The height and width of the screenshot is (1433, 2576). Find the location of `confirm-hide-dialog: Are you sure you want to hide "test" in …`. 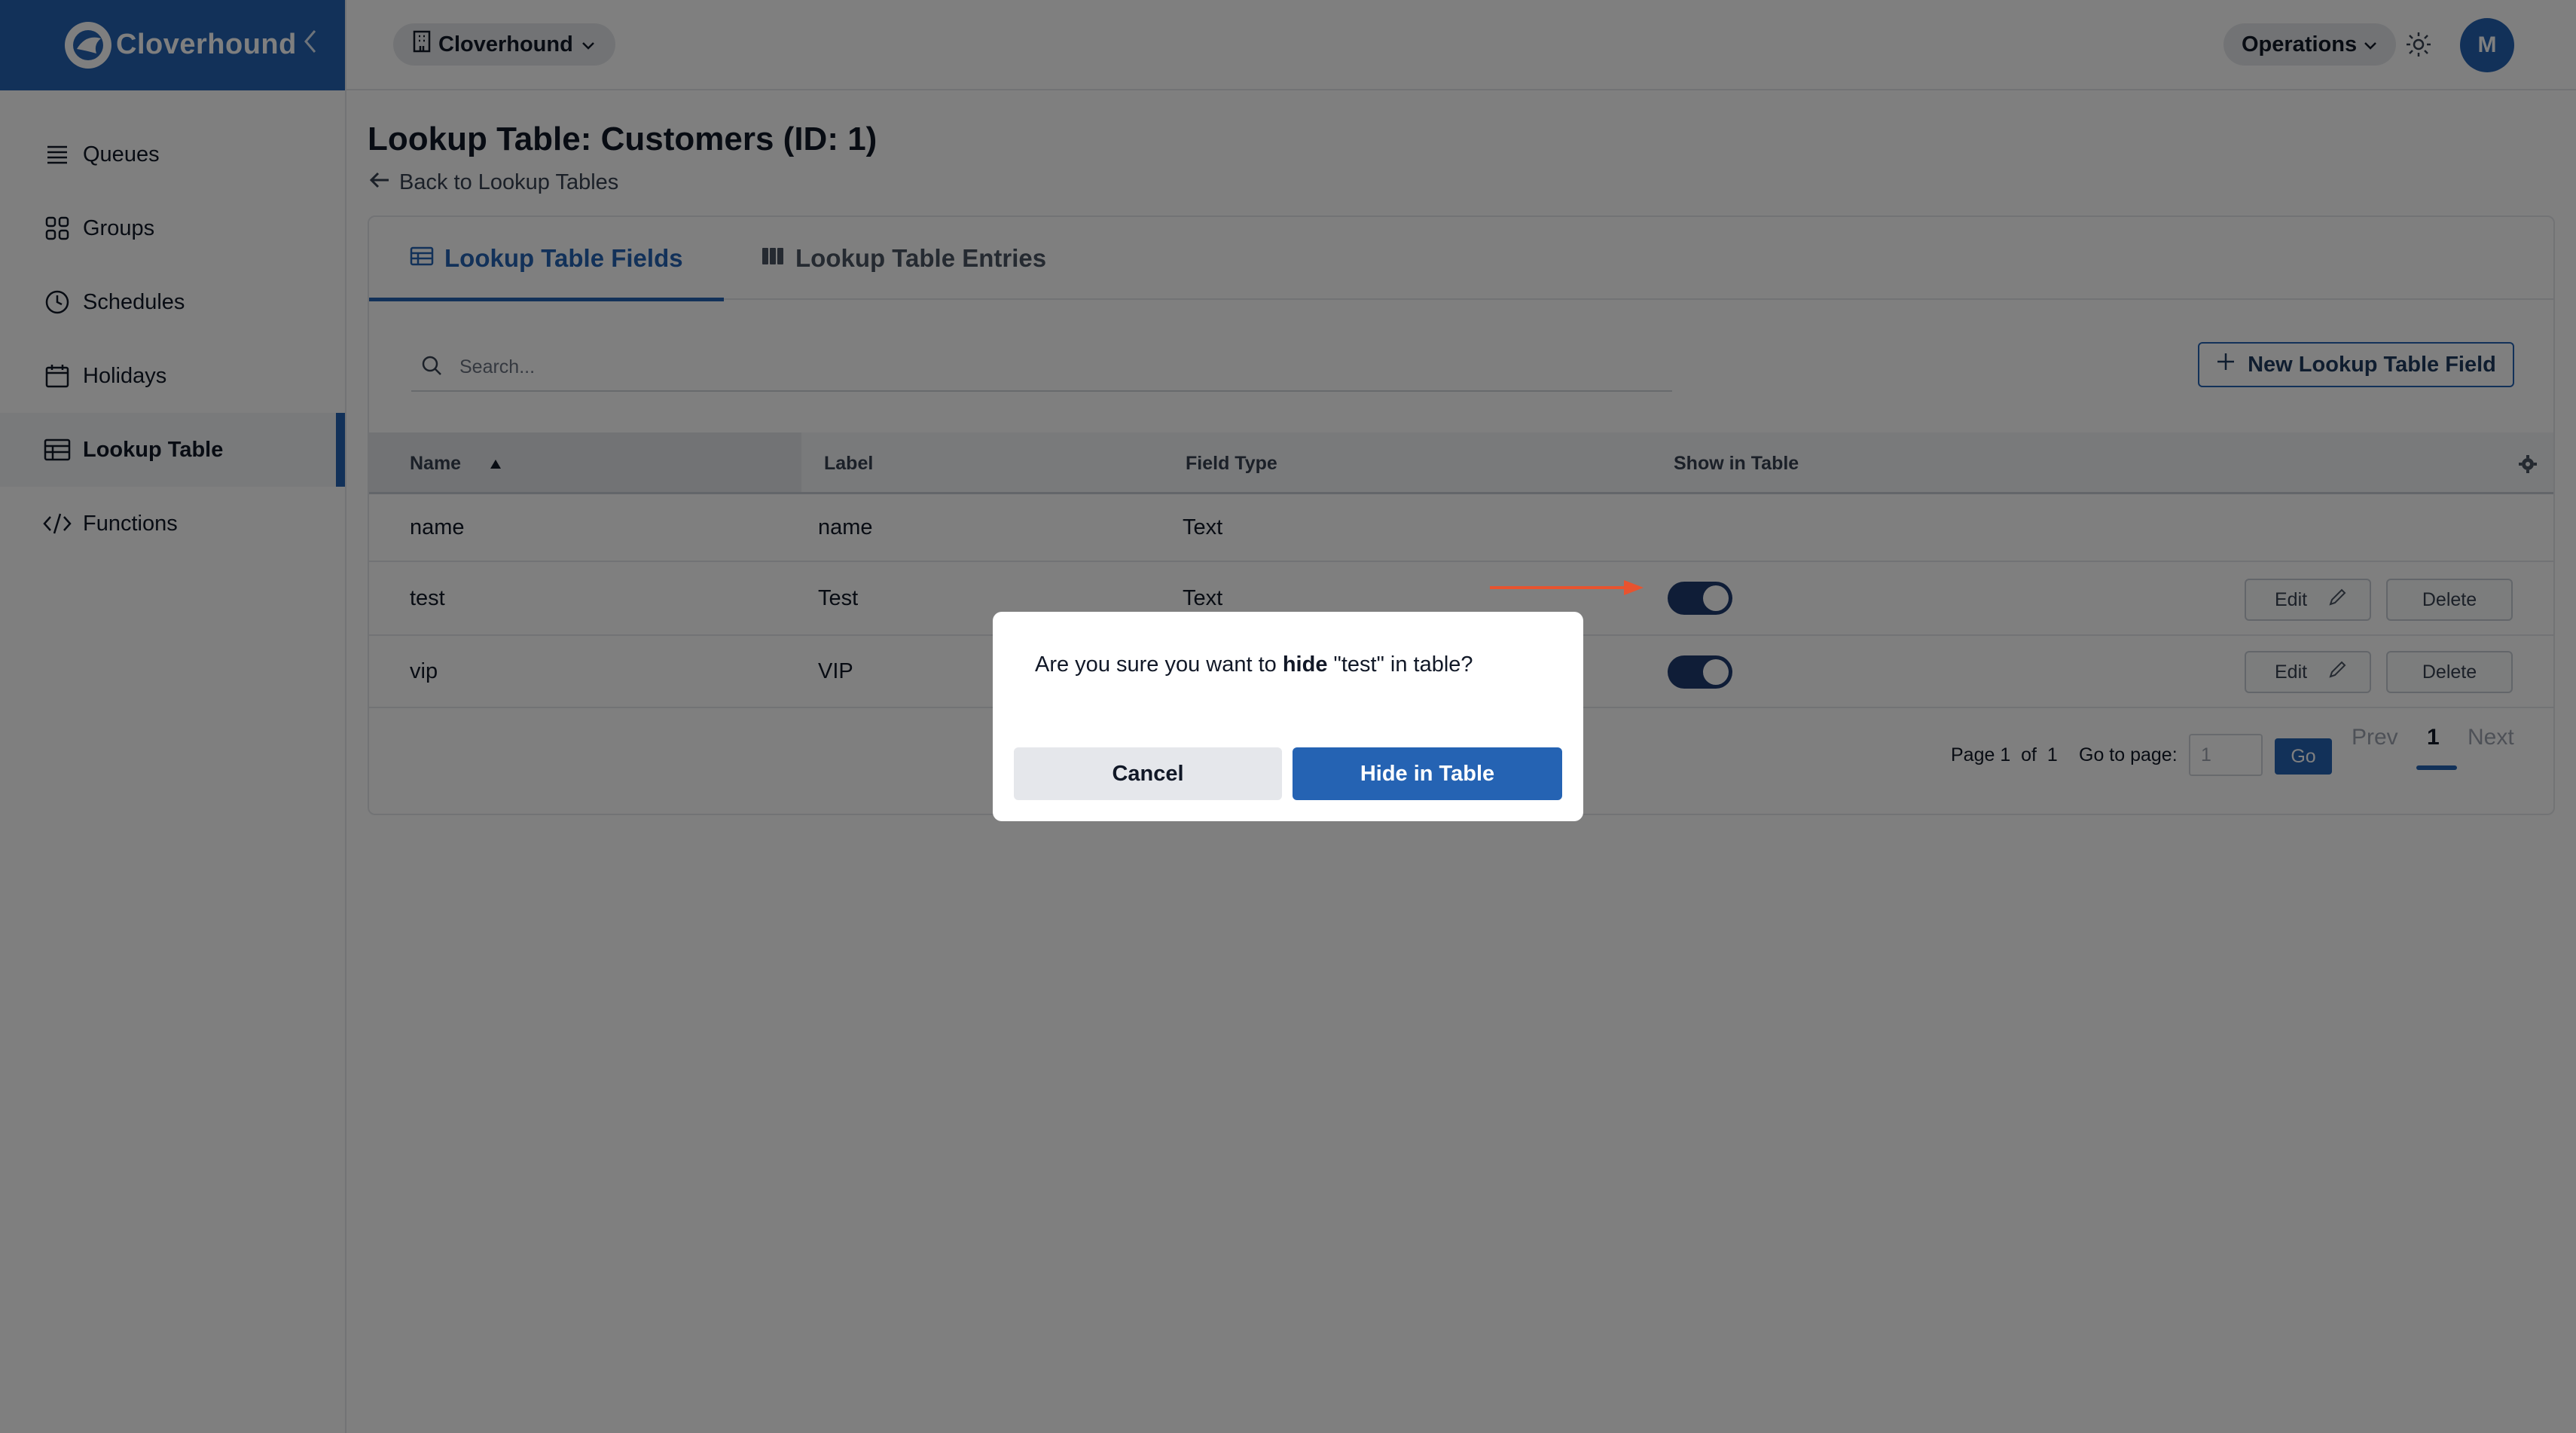

confirm-hide-dialog: Are you sure you want to hide "test" in … is located at coordinates (1288, 716).